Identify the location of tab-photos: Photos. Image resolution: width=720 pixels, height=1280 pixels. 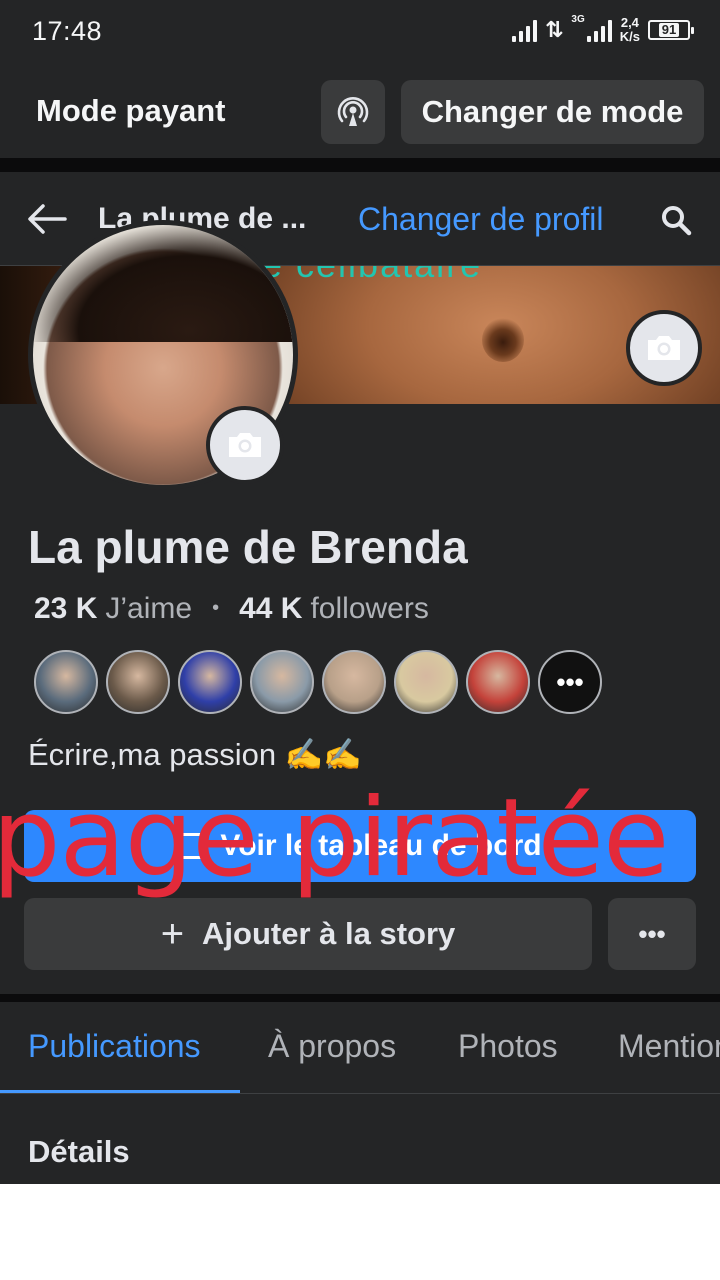
(508, 1046).